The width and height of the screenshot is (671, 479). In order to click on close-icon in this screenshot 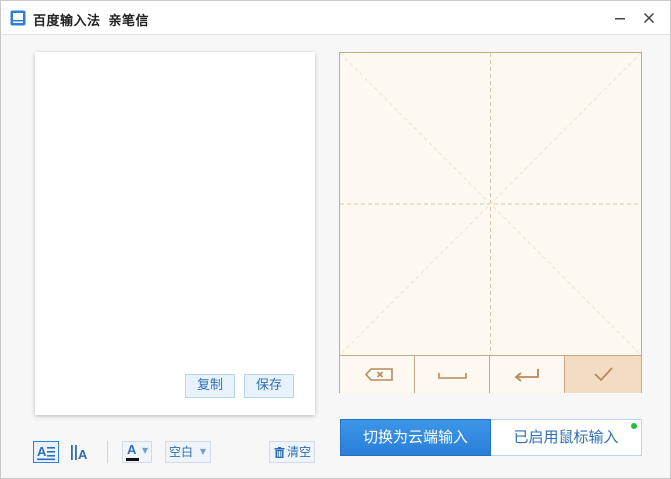, I will do `click(649, 18)`.